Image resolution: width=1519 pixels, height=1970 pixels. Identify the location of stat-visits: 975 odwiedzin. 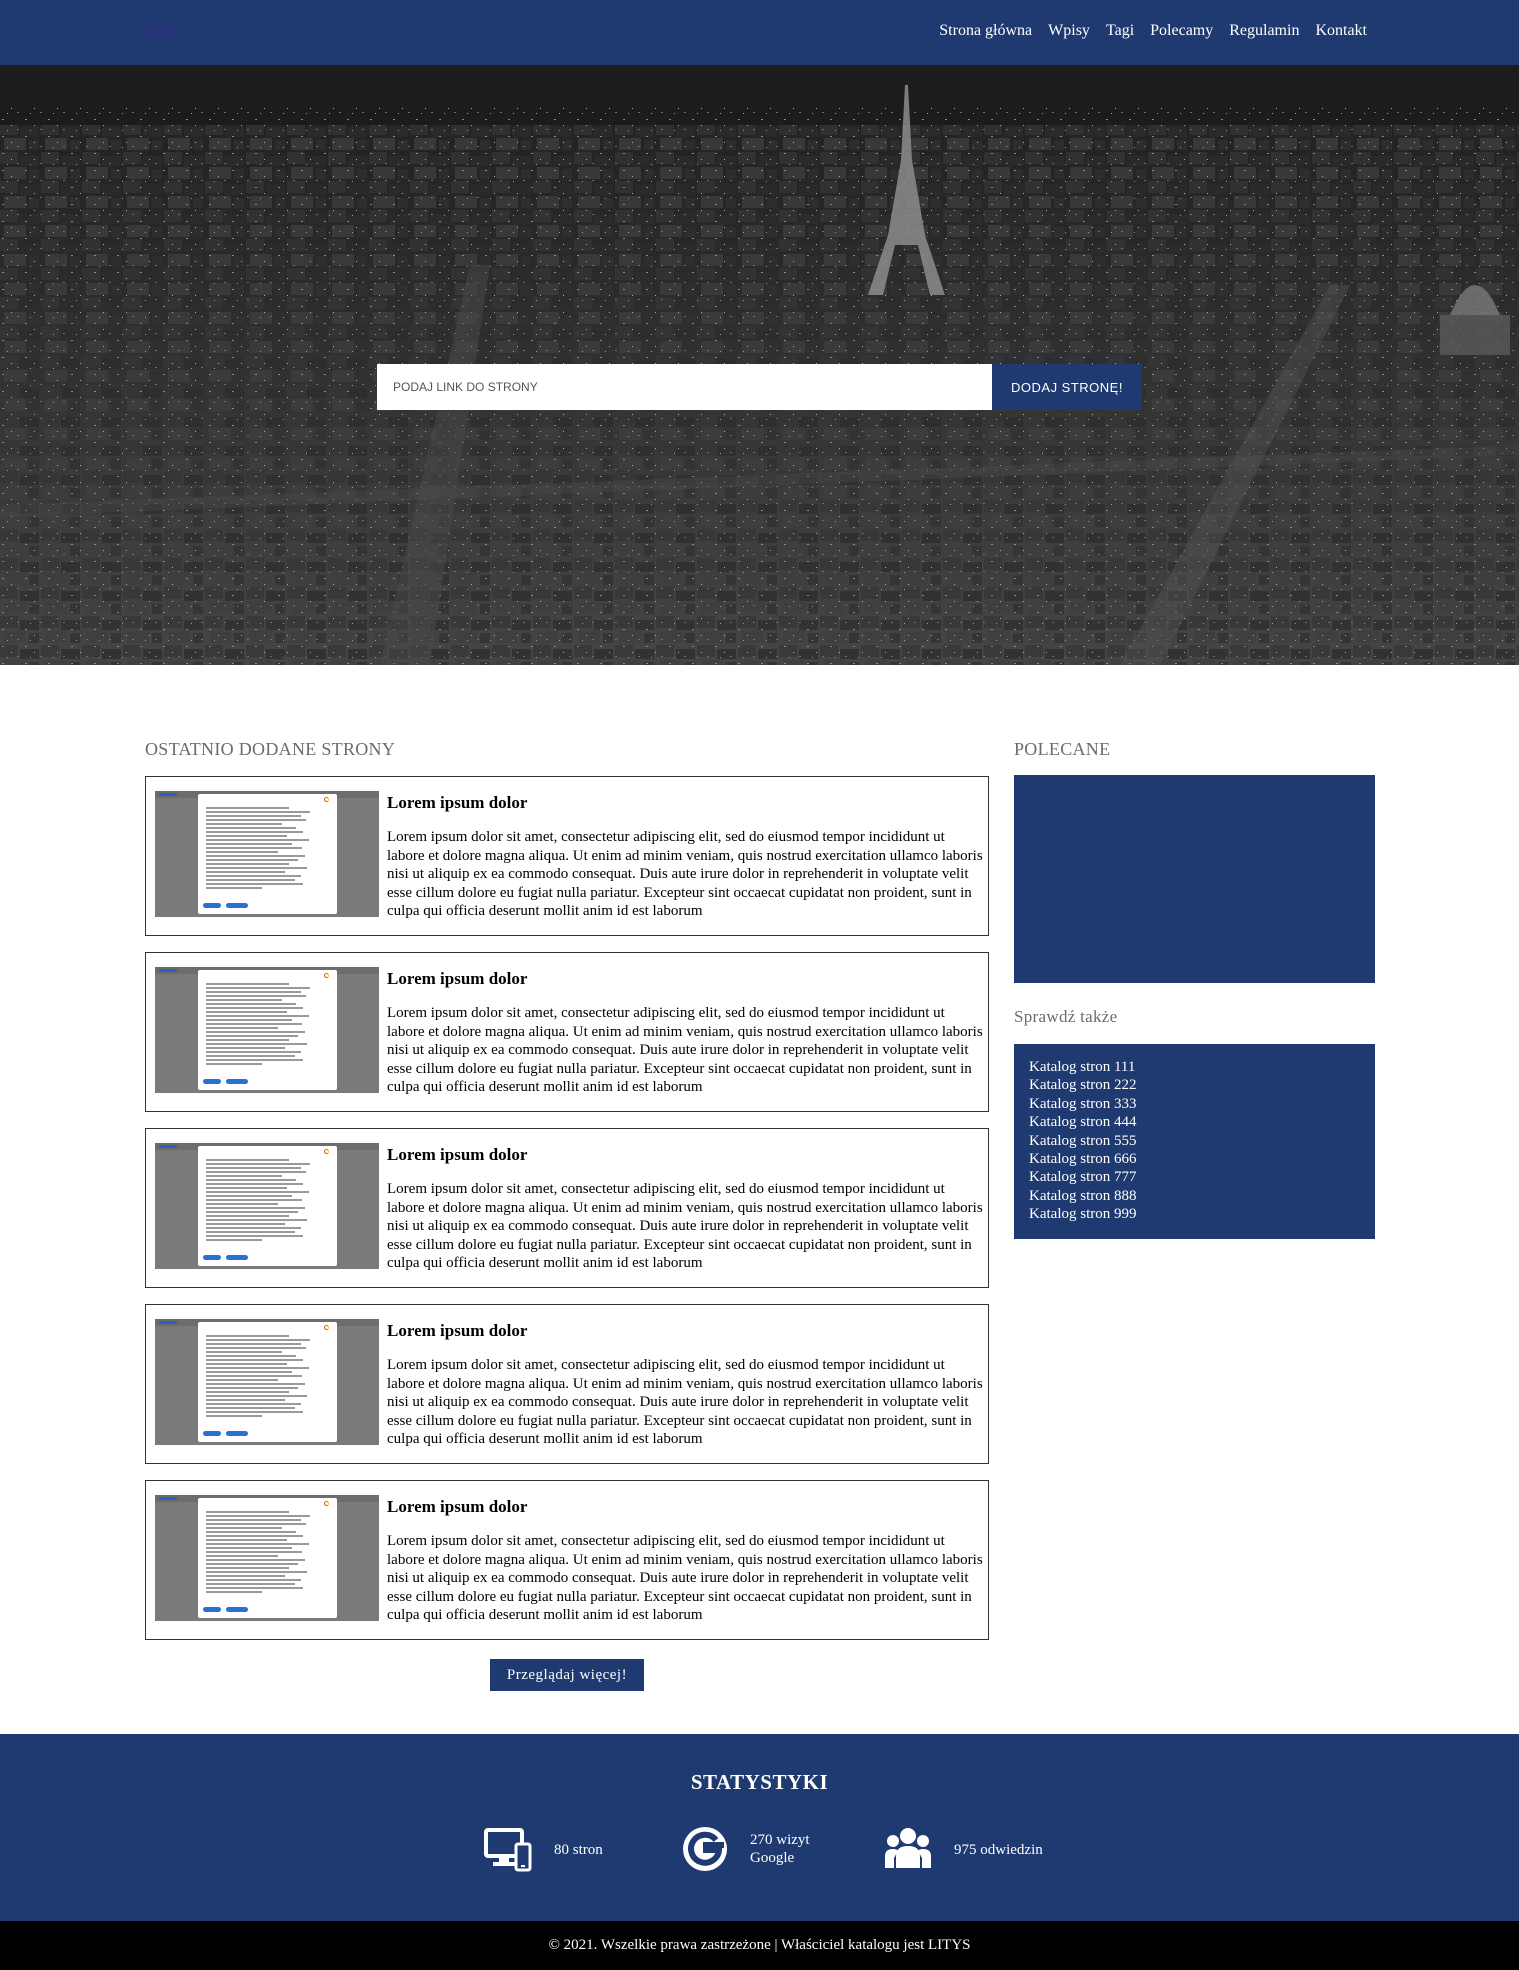
(969, 1851).